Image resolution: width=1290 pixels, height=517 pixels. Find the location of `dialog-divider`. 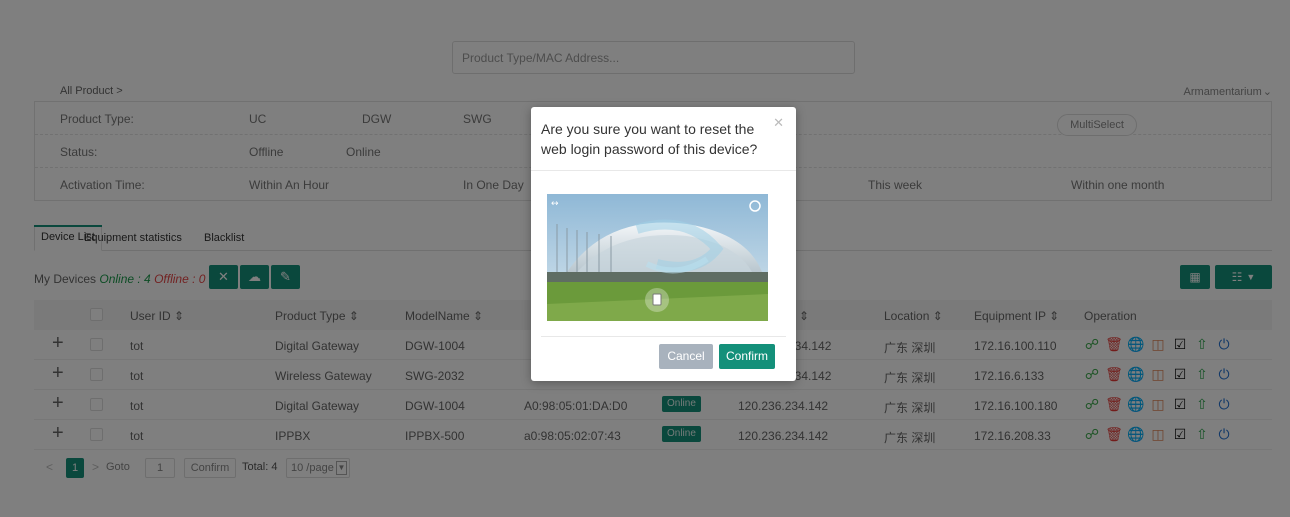

dialog-divider is located at coordinates (663, 170).